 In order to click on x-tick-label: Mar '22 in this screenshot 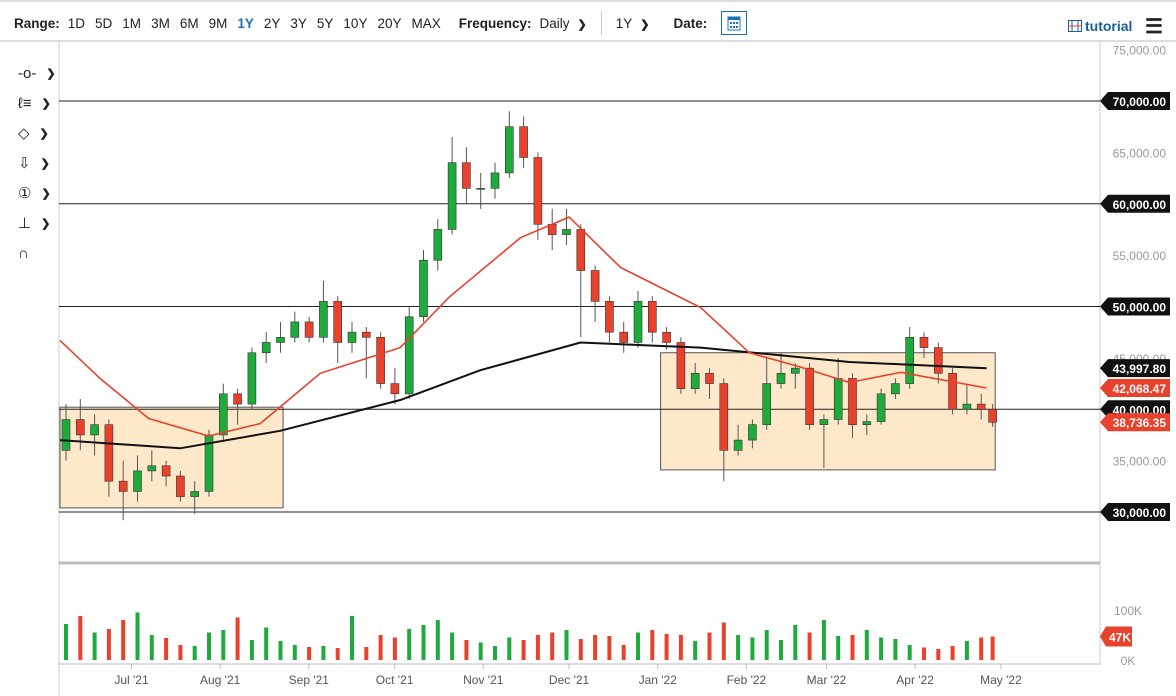, I will do `click(827, 680)`.